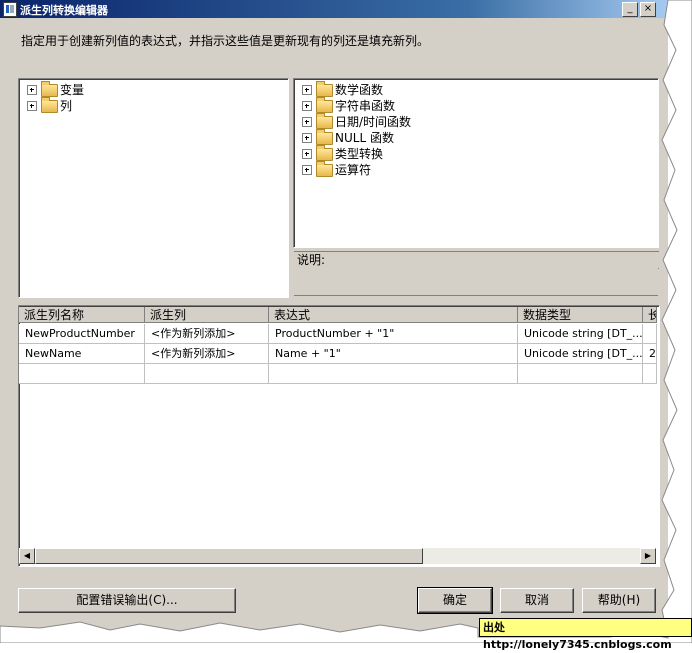  What do you see at coordinates (393, 334) in the screenshot?
I see `cell-row1-expression: ProductNumber + "1"` at bounding box center [393, 334].